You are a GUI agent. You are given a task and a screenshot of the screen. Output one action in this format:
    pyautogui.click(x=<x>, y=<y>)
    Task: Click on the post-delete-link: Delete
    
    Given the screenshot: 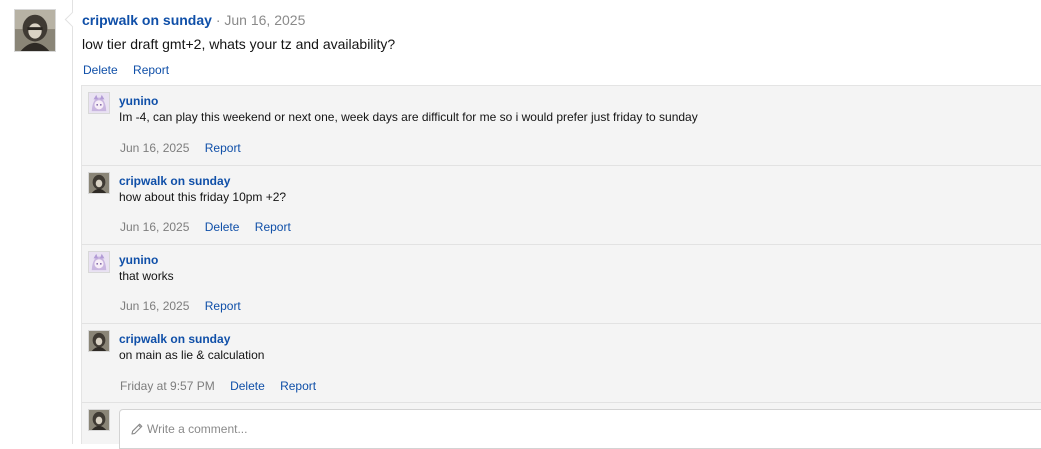 What is the action you would take?
    pyautogui.click(x=100, y=70)
    